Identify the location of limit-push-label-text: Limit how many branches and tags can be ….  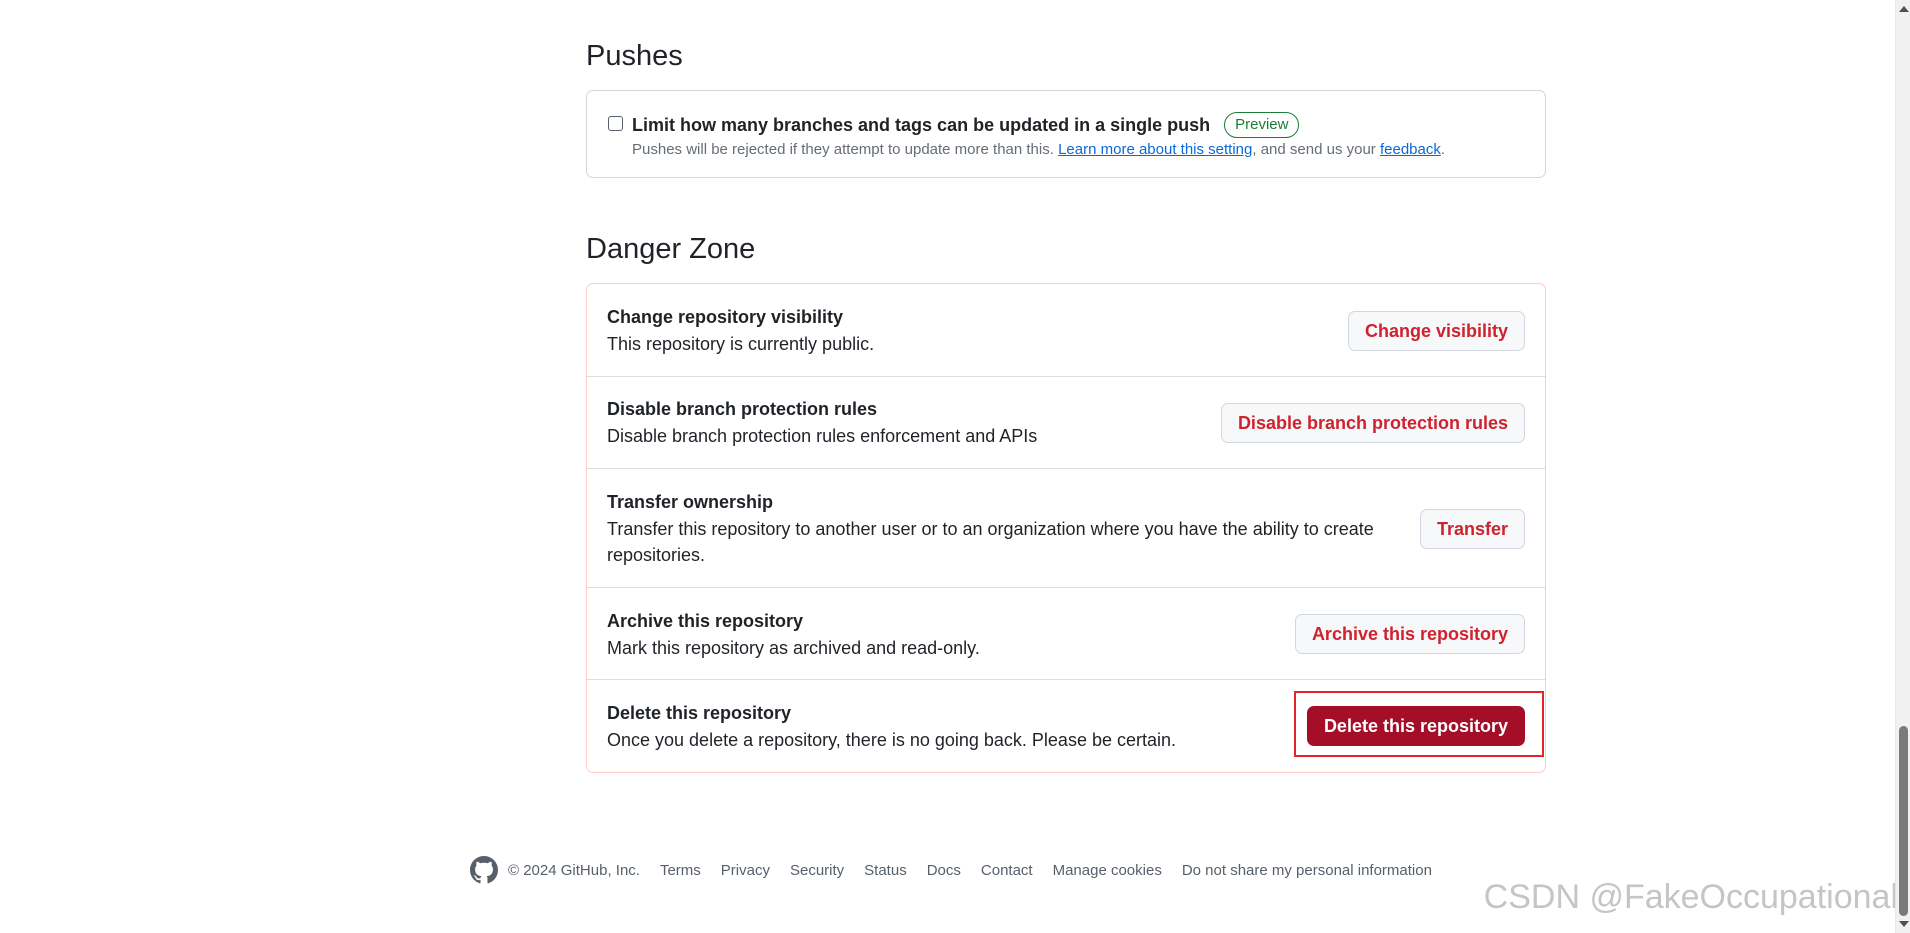
(921, 125).